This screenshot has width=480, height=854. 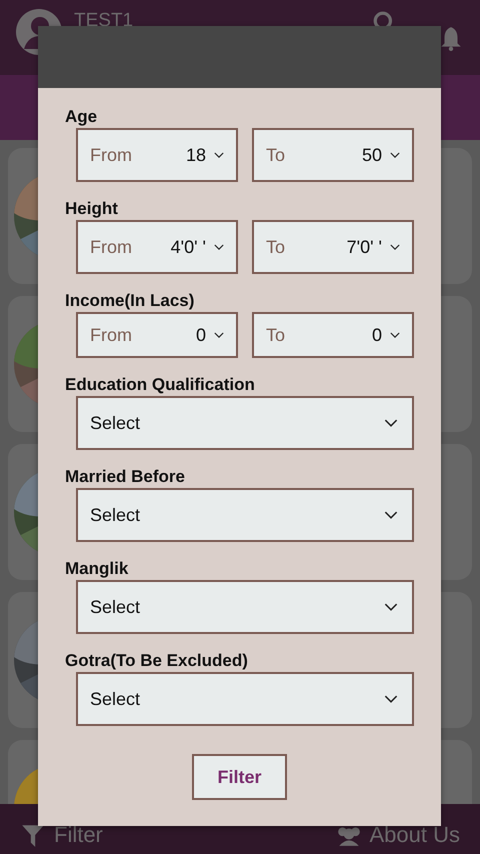 I want to click on field-label: Age, so click(x=81, y=117).